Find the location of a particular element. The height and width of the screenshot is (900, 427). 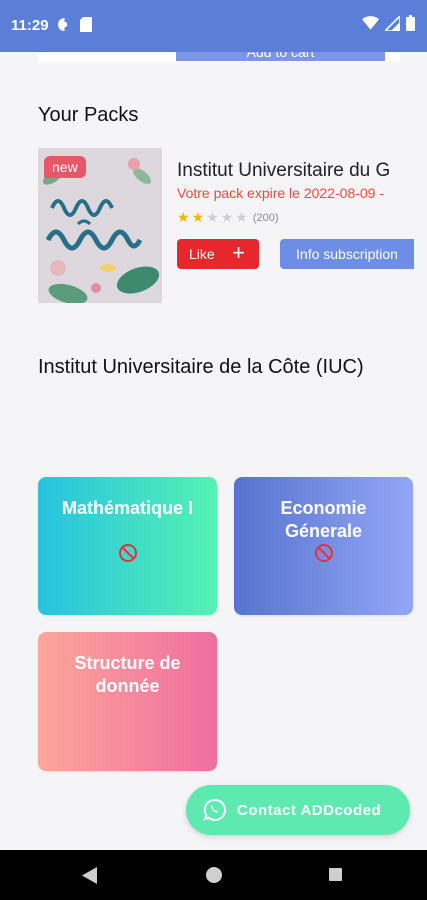

info-subscription-button: Info subscription is located at coordinates (347, 254).